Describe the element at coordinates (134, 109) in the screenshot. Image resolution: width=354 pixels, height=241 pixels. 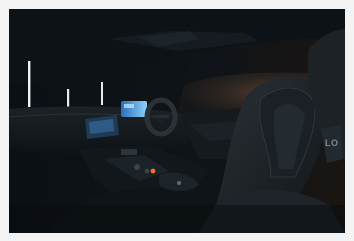
I see `instrument-display` at that location.